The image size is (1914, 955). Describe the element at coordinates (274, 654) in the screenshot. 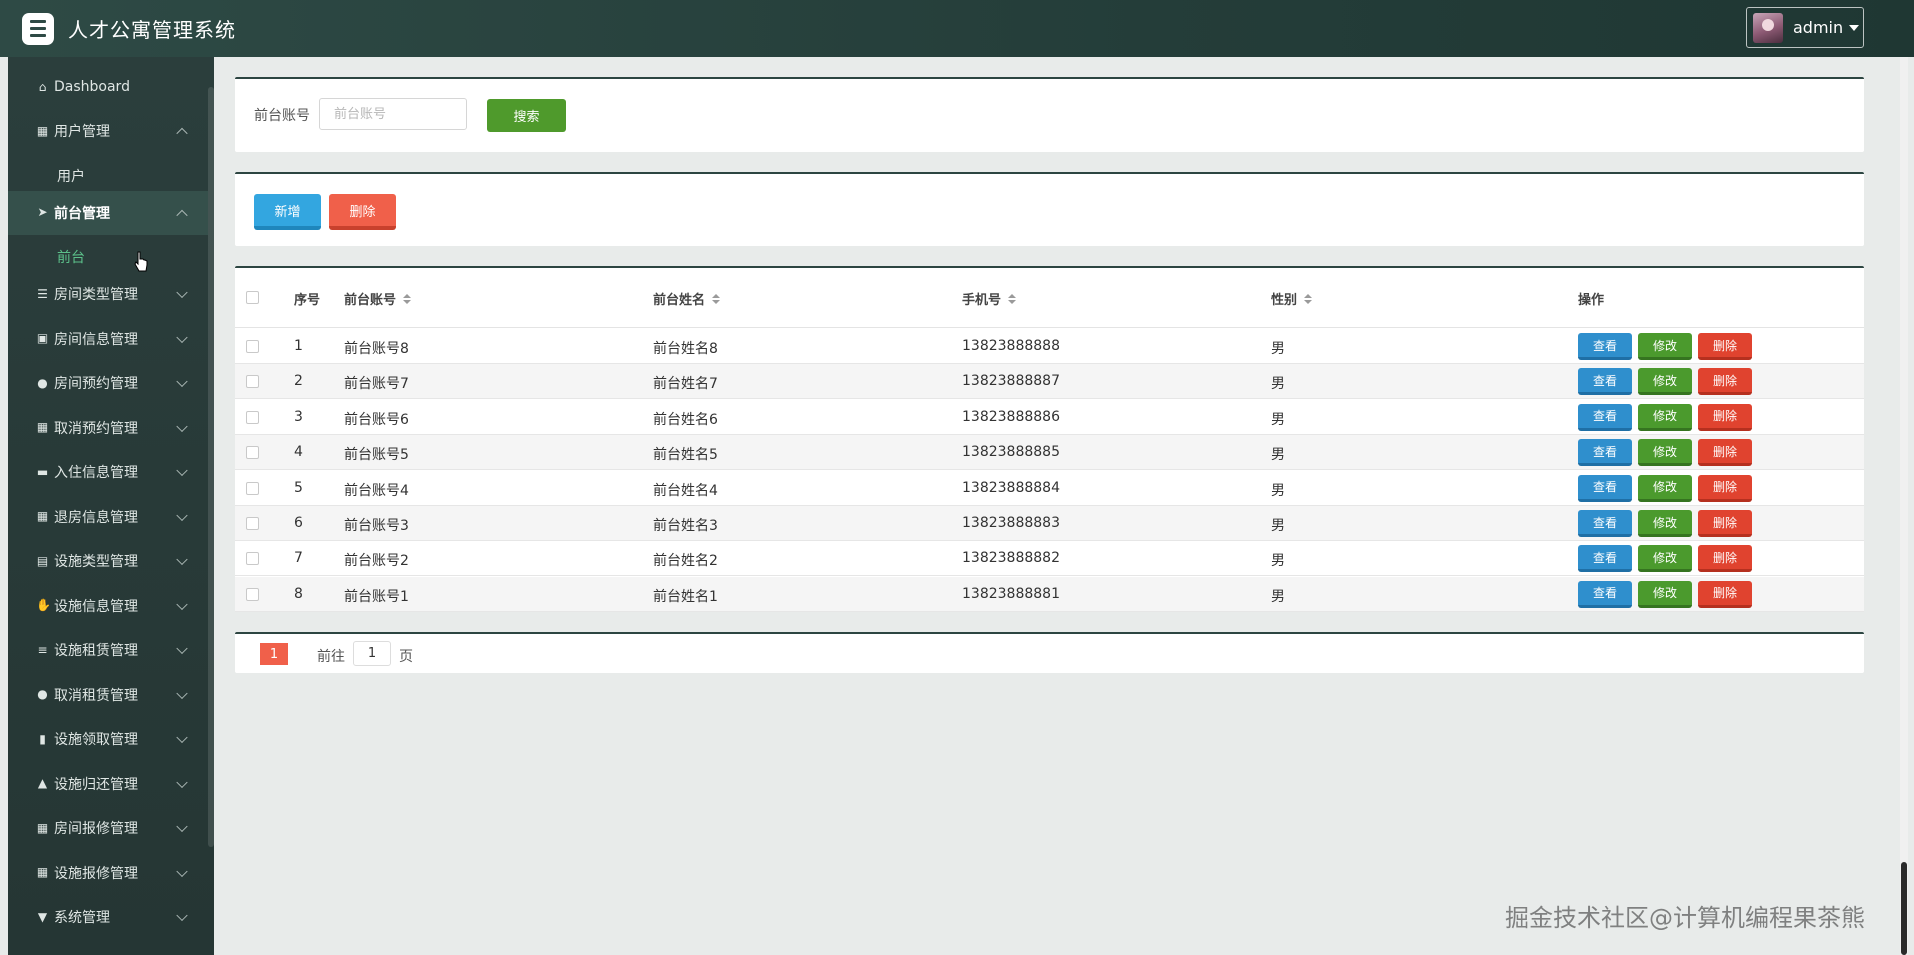

I see `page-number-current: 1` at that location.